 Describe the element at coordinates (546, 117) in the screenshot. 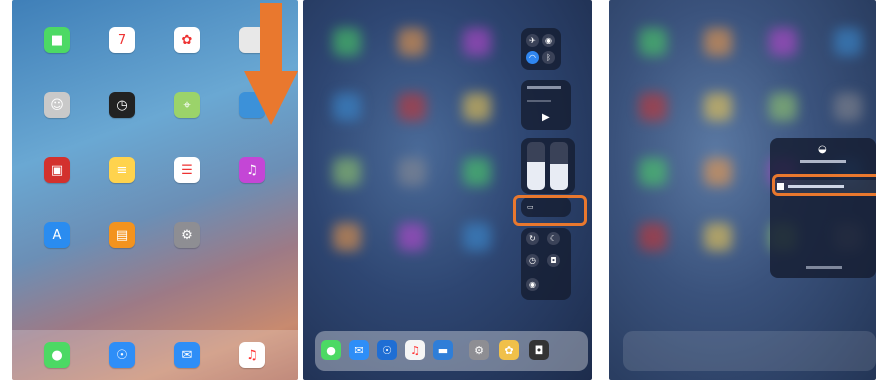

I see `play-icon: ▶` at that location.